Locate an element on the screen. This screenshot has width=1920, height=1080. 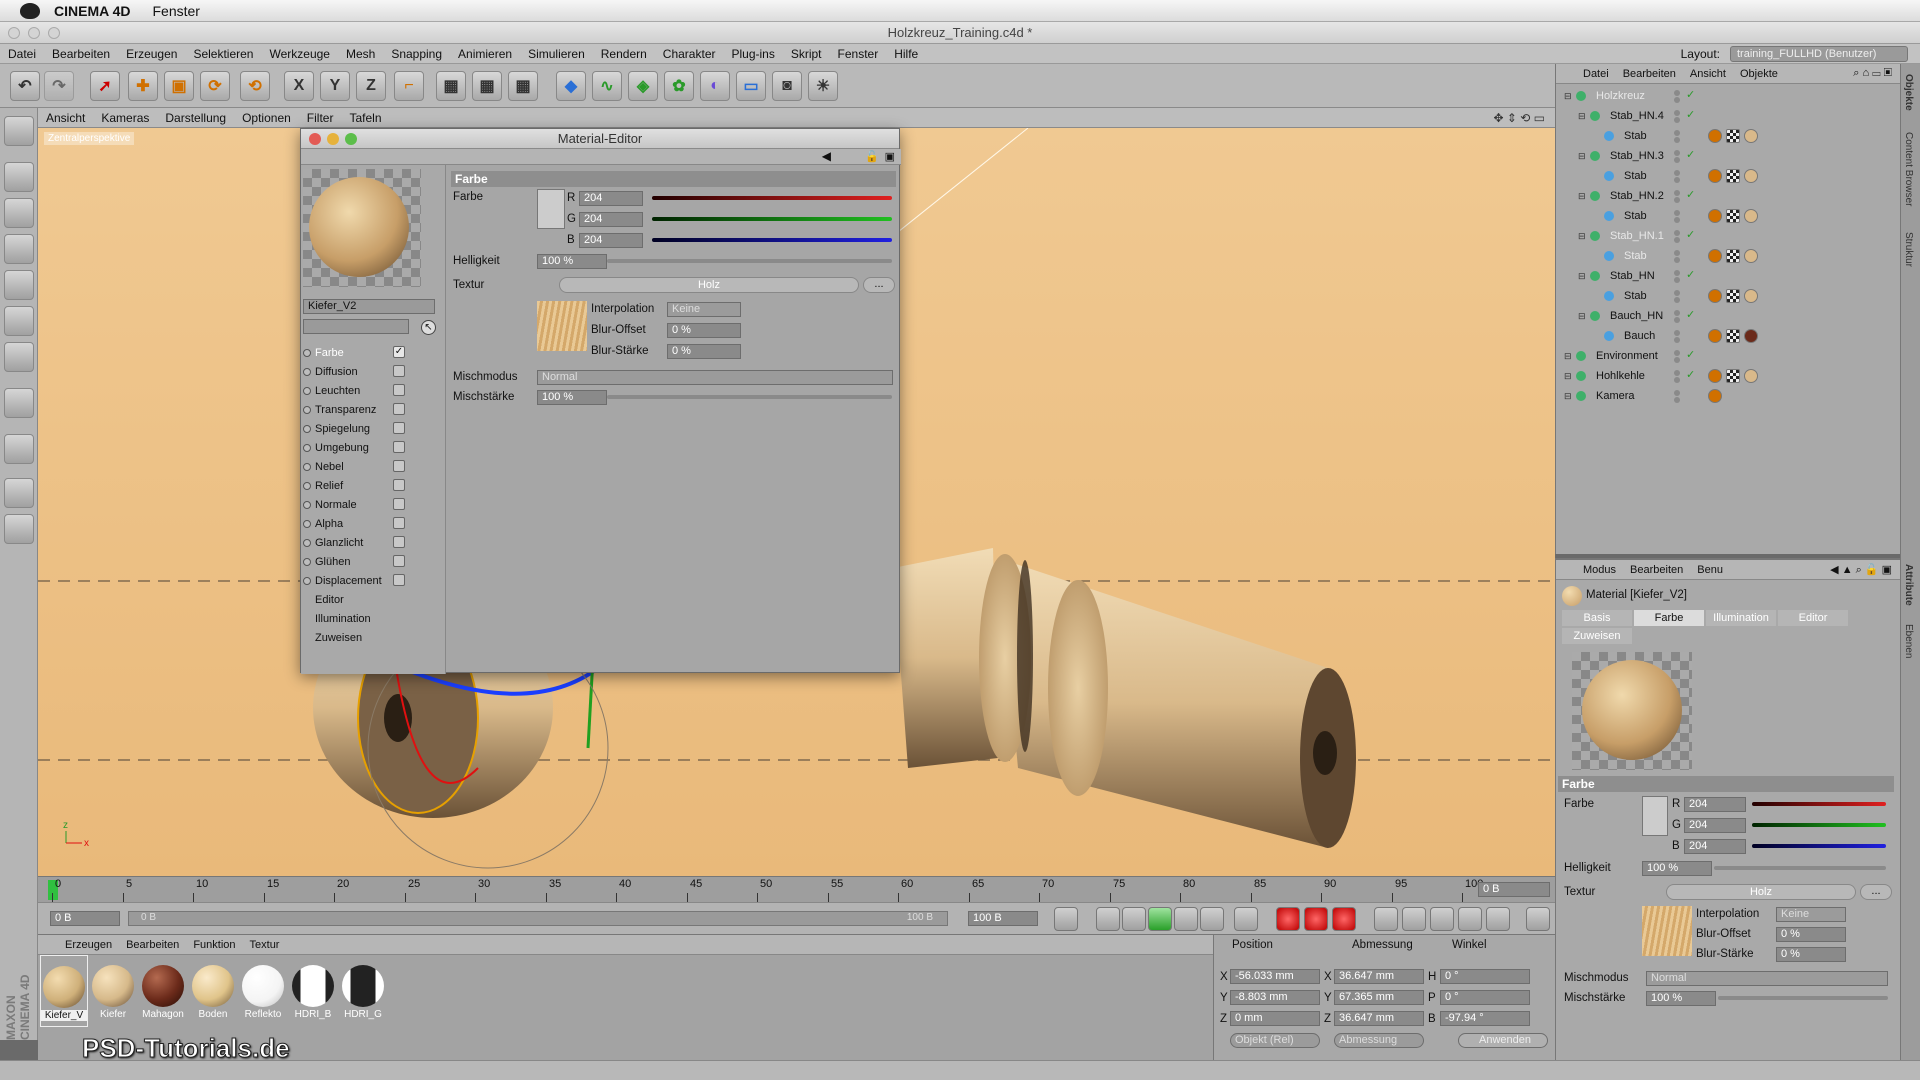
r-slider is located at coordinates (772, 198).